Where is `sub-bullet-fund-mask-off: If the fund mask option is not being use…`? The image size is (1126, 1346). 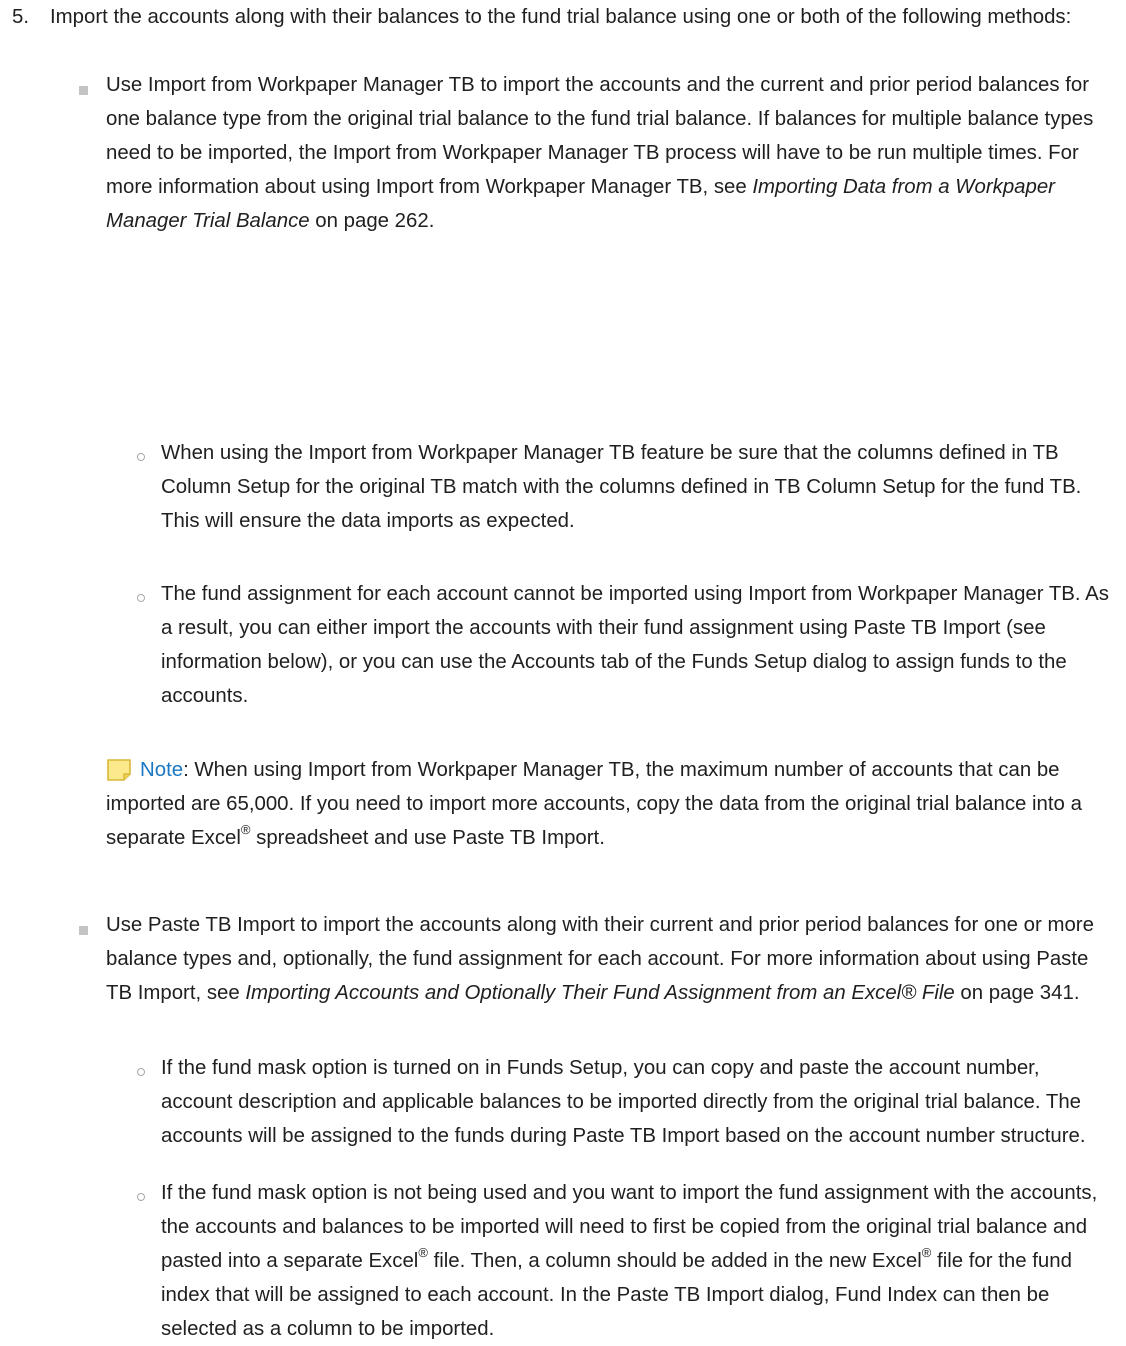
sub-bullet-fund-mask-off: If the fund mask option is not being use… is located at coordinates (638, 1261).